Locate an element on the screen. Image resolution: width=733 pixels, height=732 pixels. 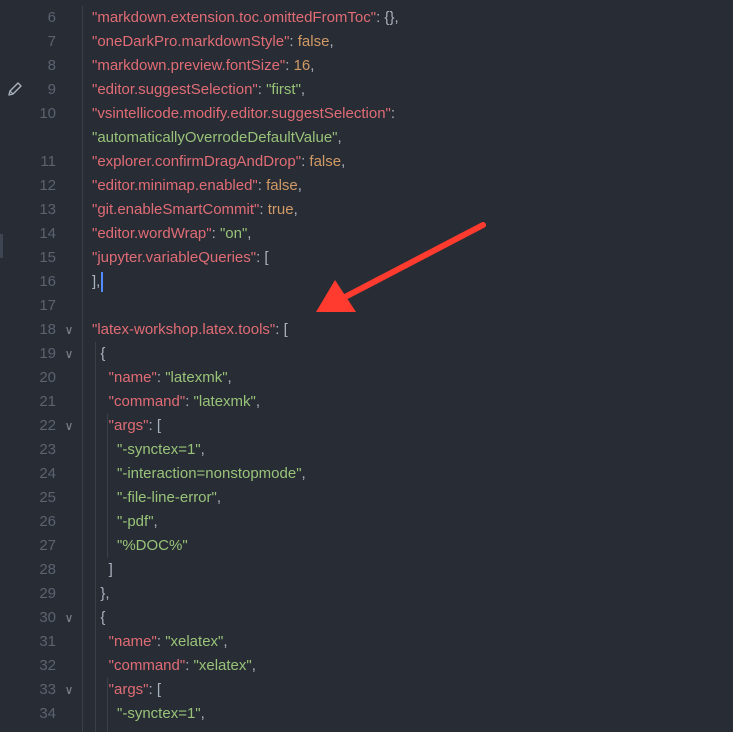
code-line: 11 "explorer.confirmDragAndDrop": false, is located at coordinates (366, 162).